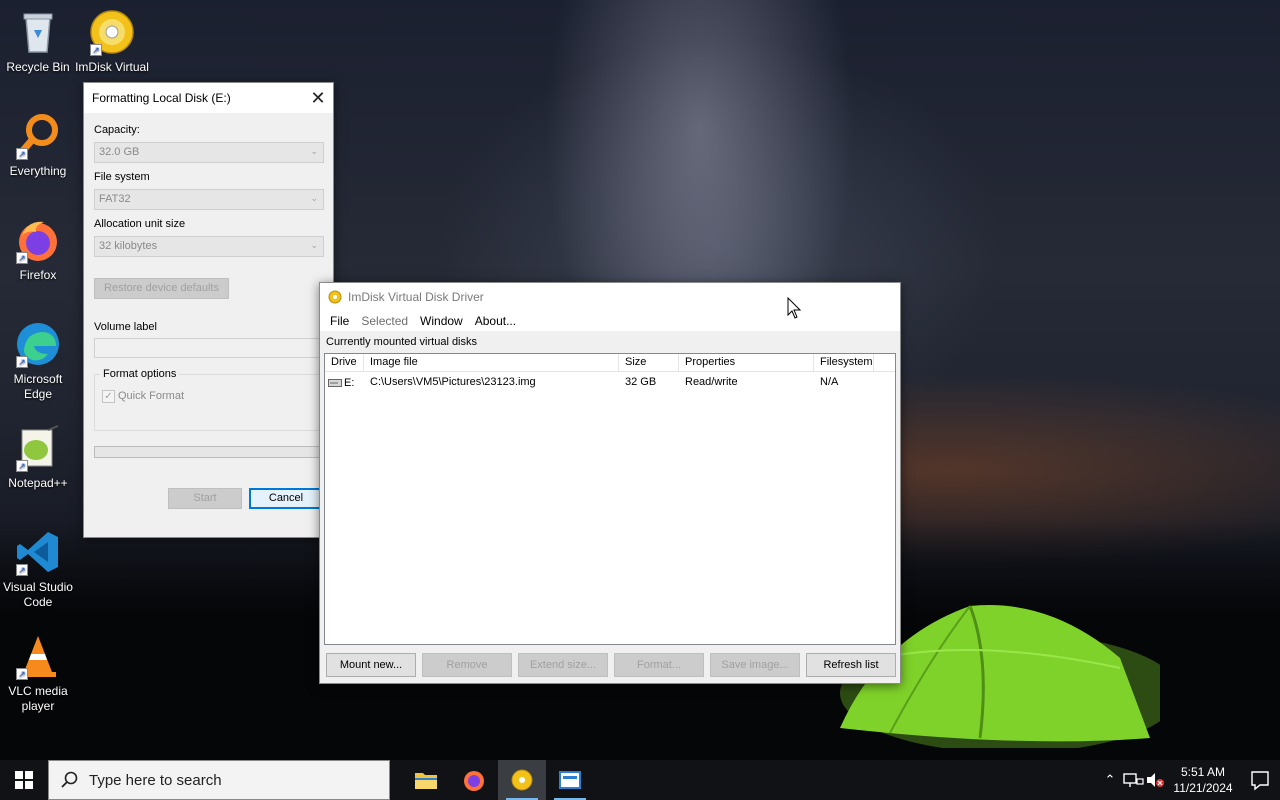 This screenshot has width=1280, height=800. Describe the element at coordinates (829, 382) in the screenshot. I see `row-filesystem: N/A` at that location.